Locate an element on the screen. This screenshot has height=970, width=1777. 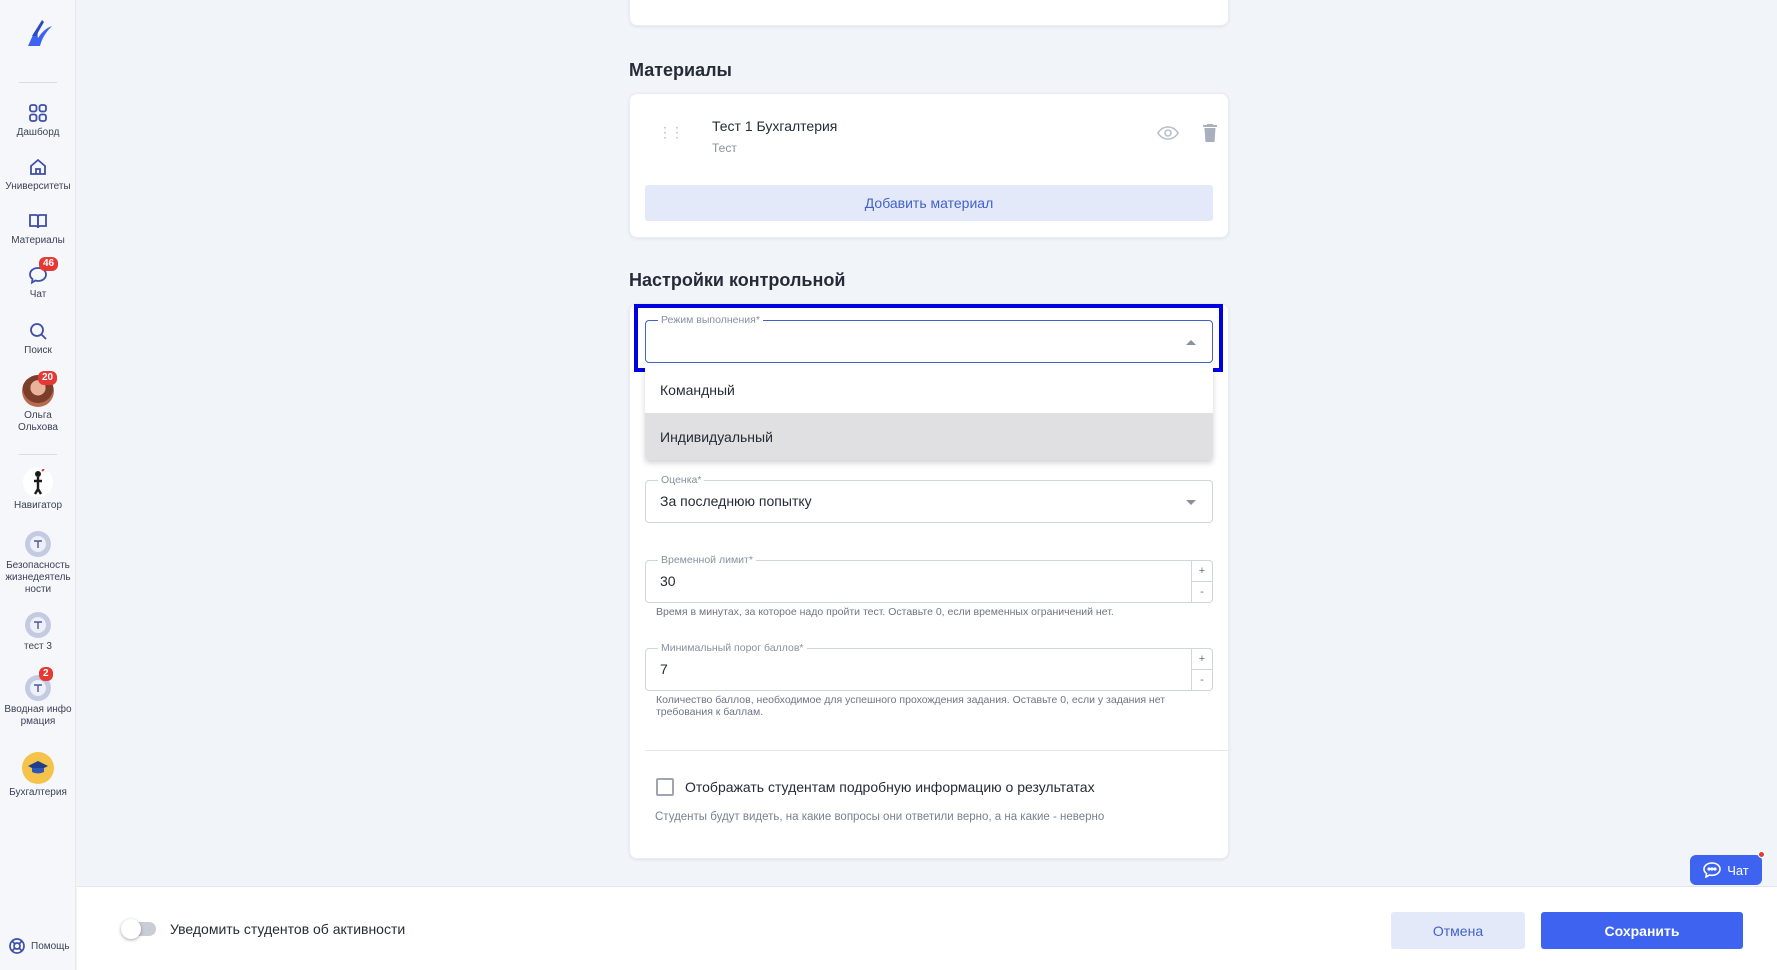
show-results-checkbox is located at coordinates (665, 787).